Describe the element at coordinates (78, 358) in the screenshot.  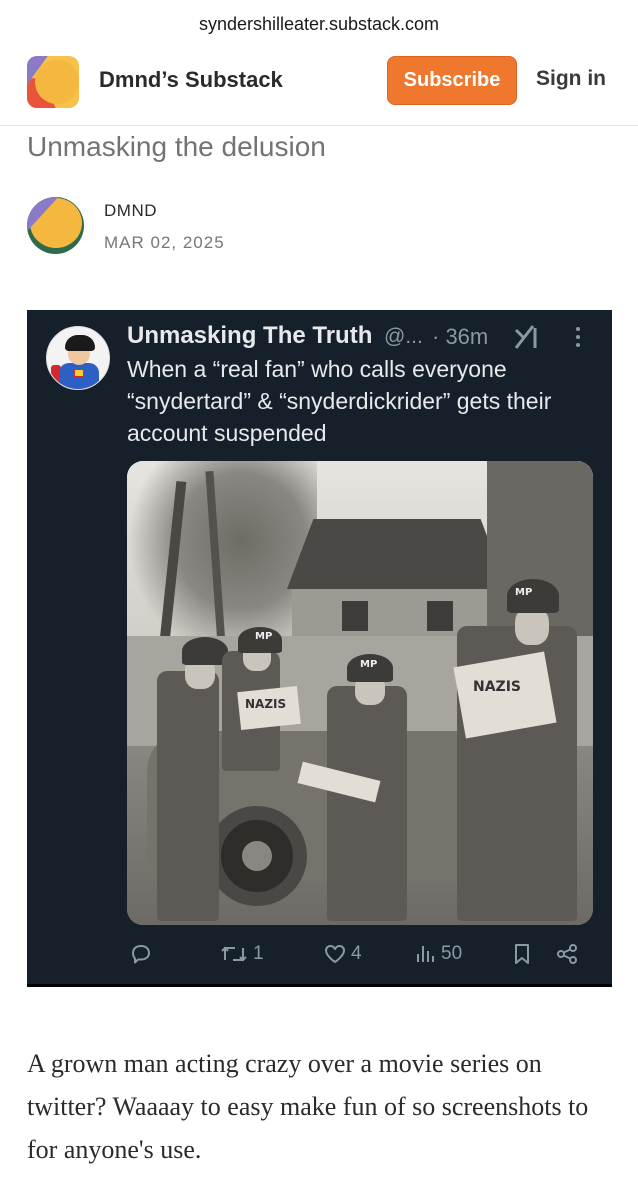
I see `tweet-avatar` at that location.